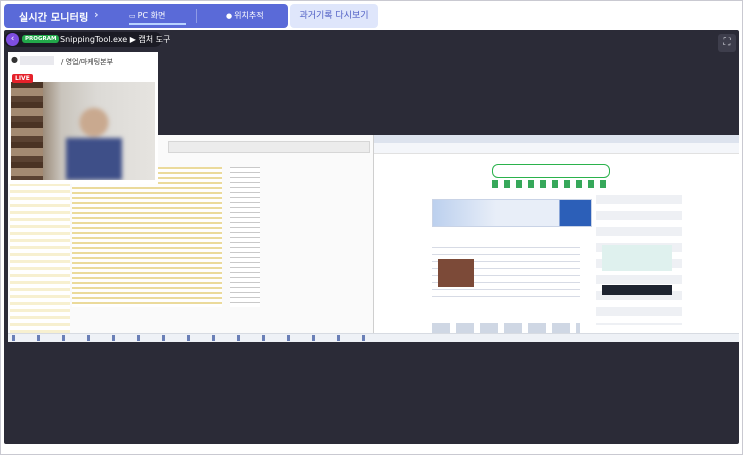  I want to click on folder-tree, so click(40, 258).